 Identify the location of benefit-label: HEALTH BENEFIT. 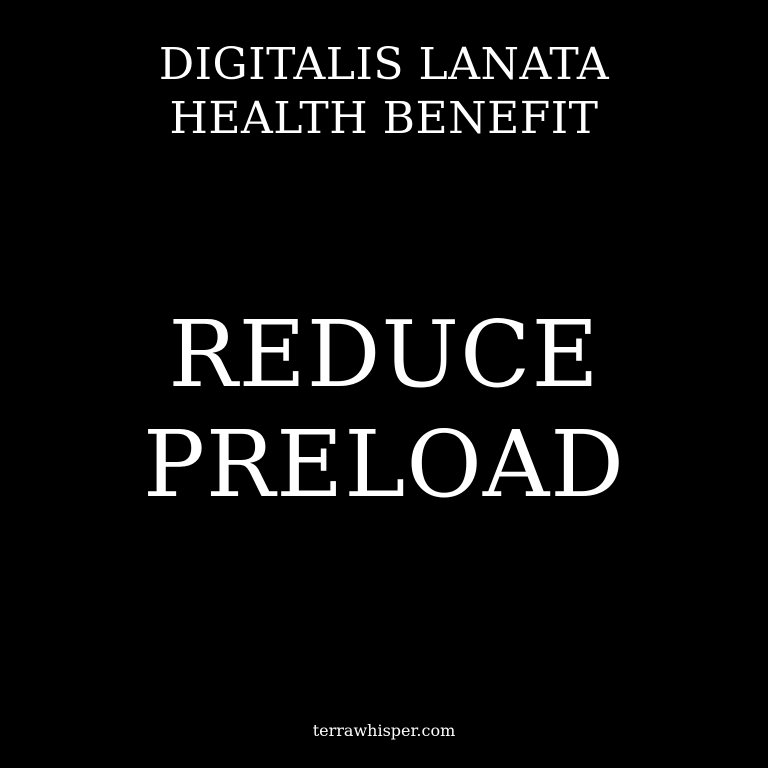
(384, 118).